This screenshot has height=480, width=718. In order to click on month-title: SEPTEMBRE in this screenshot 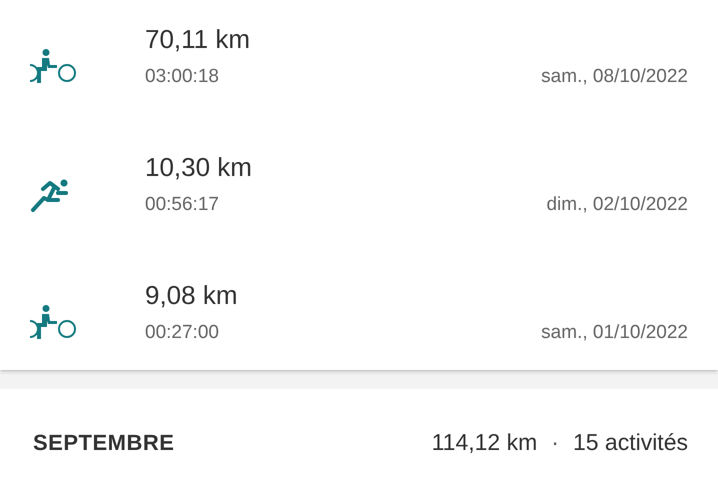, I will do `click(103, 443)`.